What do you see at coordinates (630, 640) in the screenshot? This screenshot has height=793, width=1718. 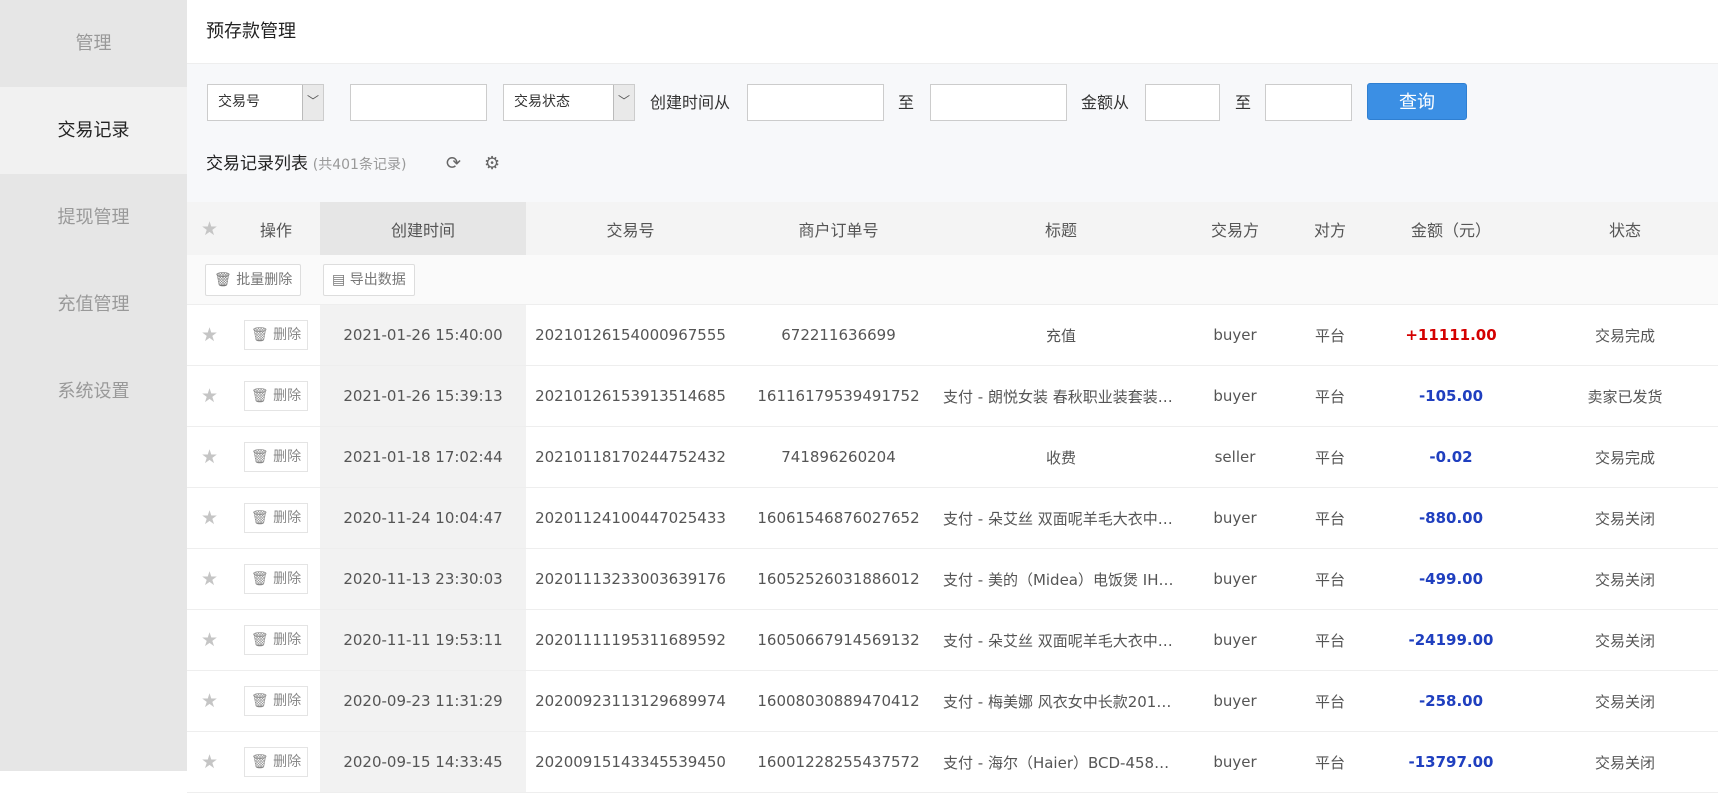 I see `cell-trade-no: 20201111195311689592` at bounding box center [630, 640].